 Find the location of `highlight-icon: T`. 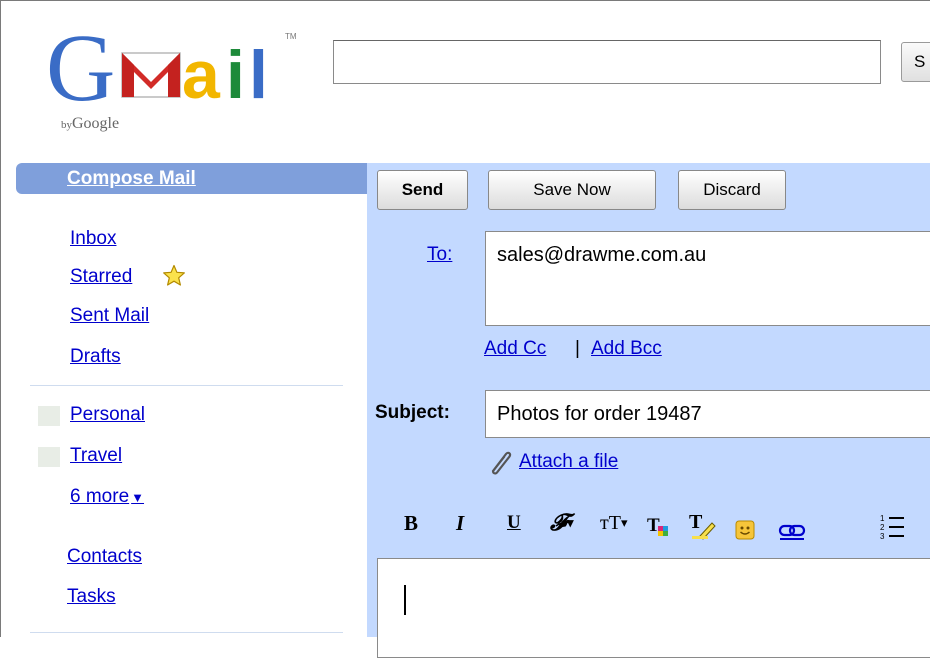

highlight-icon: T is located at coordinates (703, 525).